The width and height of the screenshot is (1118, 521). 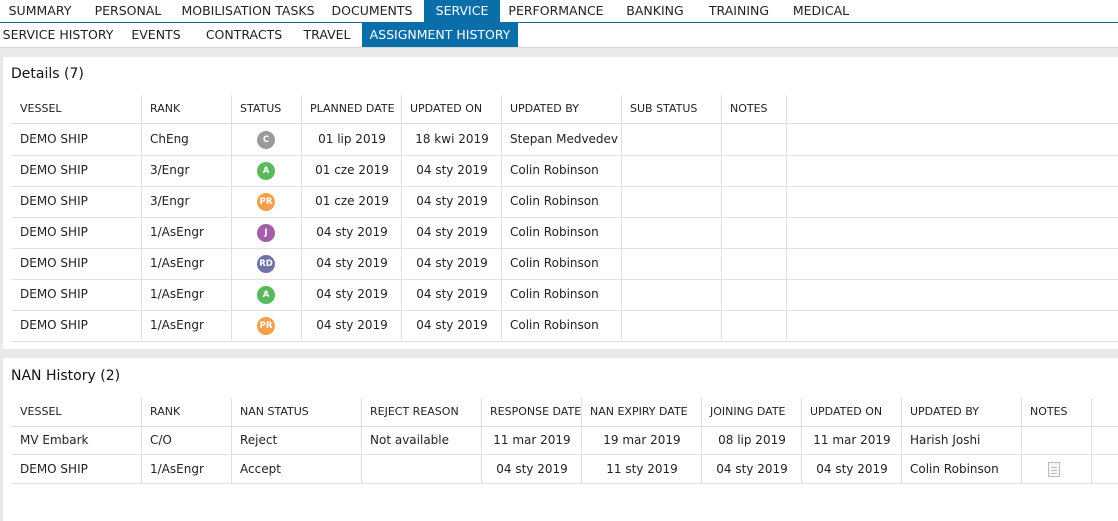 What do you see at coordinates (327, 35) in the screenshot?
I see `tab-travel: TRAVEL` at bounding box center [327, 35].